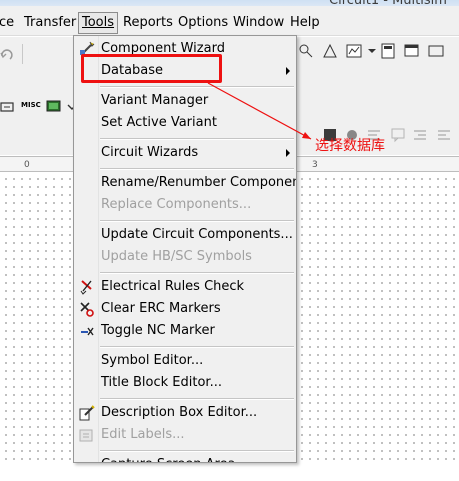  Describe the element at coordinates (8, 107) in the screenshot. I see `probe-icon` at that location.